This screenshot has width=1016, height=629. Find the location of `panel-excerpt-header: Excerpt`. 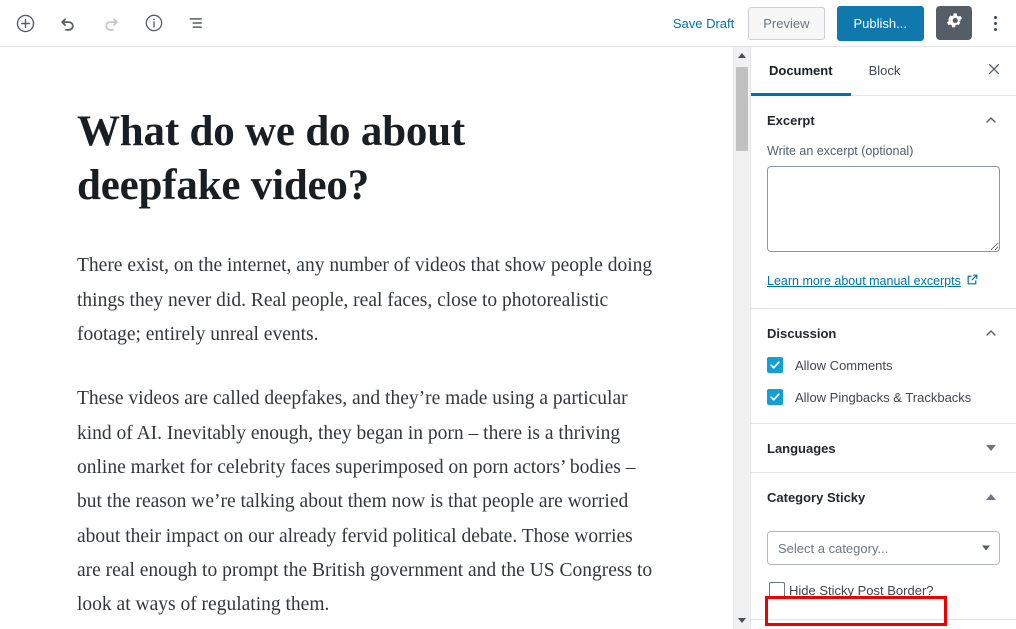

panel-excerpt-header: Excerpt is located at coordinates (883, 120).